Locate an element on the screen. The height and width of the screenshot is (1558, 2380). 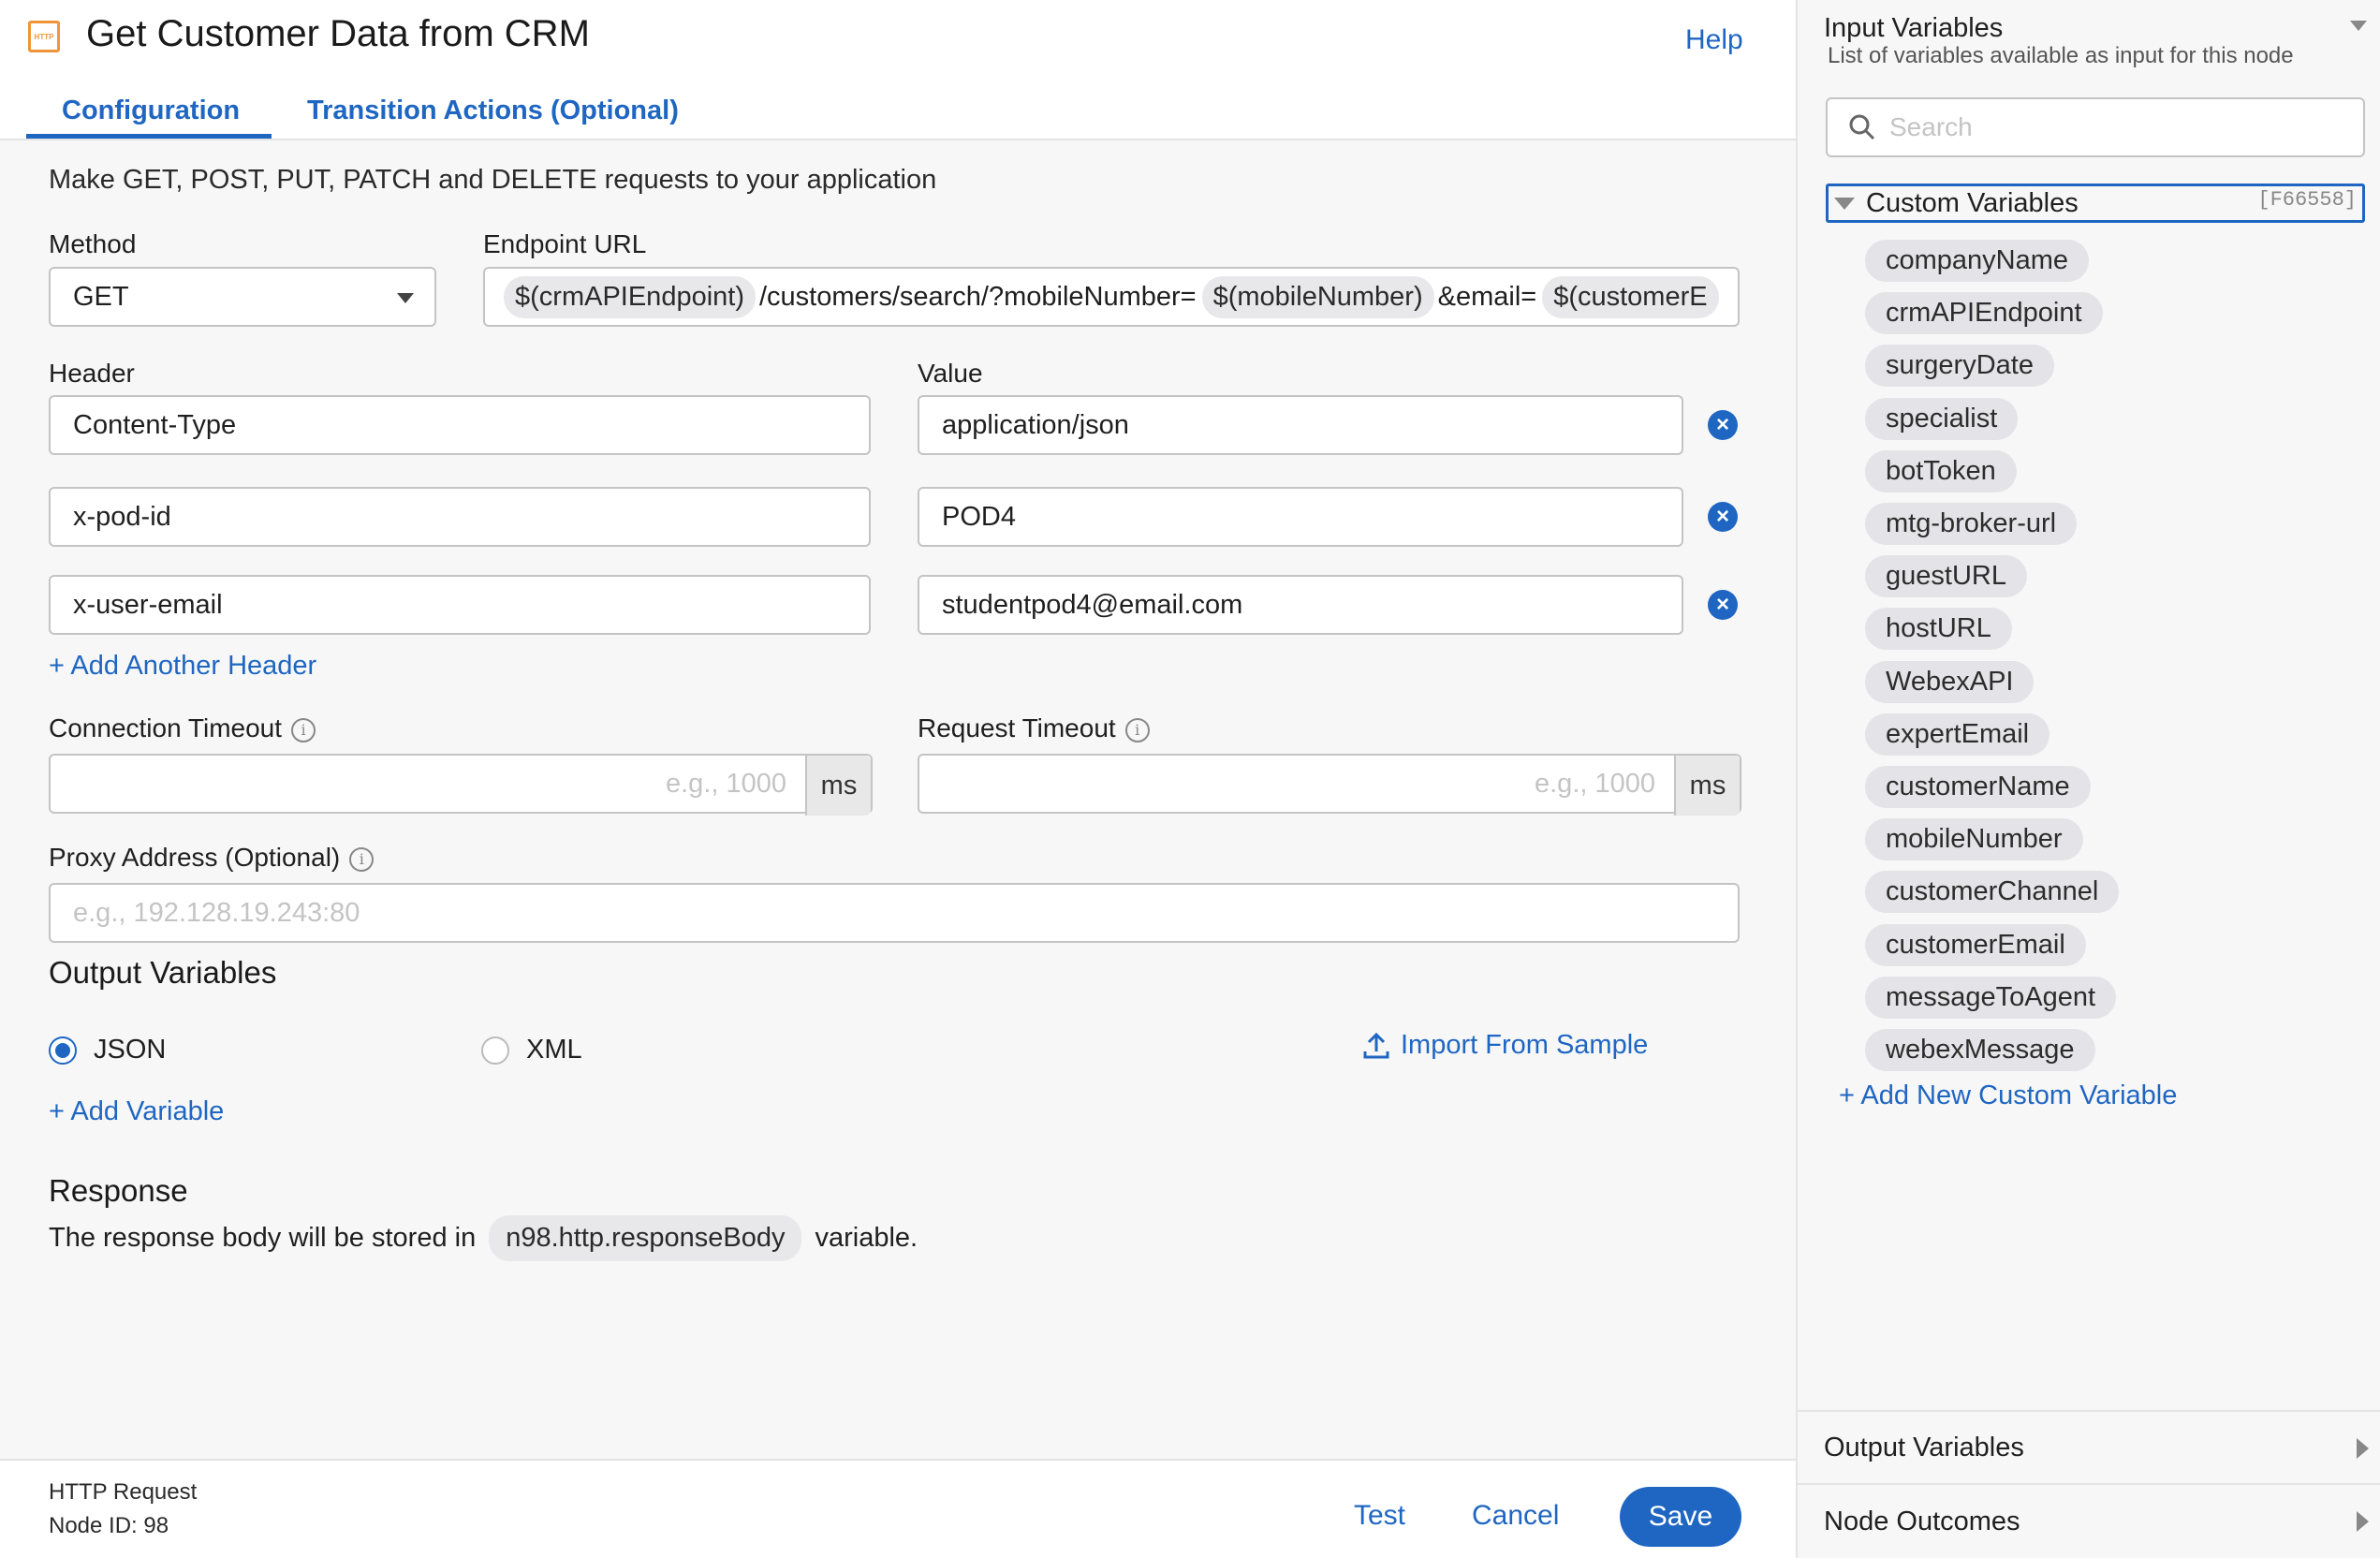
custom-variable-chip: customerEmail is located at coordinates (1975, 945).